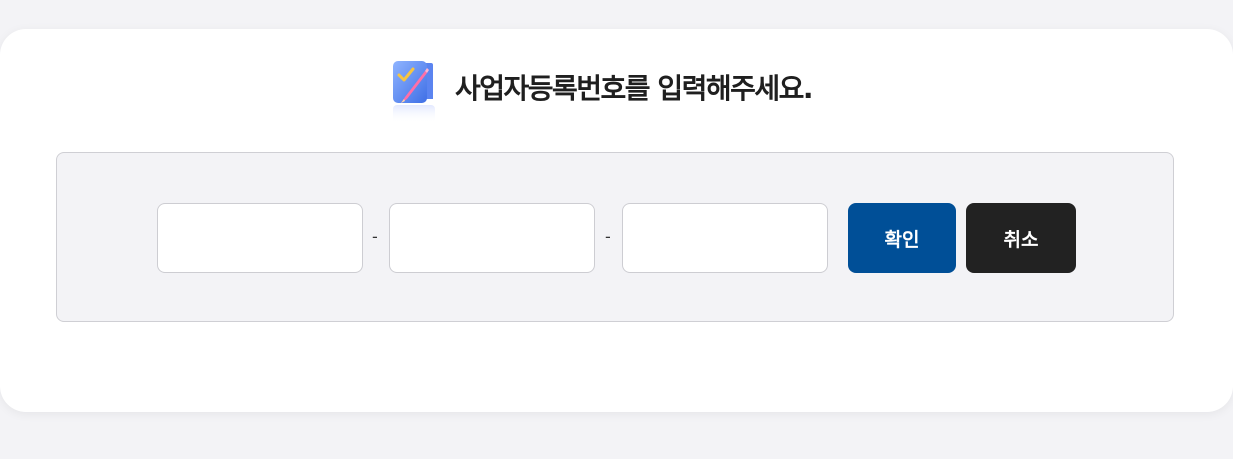 The image size is (1233, 459). Describe the element at coordinates (634, 88) in the screenshot. I see `dialog-title: 사업자등록번호를 입력해주세요.` at that location.